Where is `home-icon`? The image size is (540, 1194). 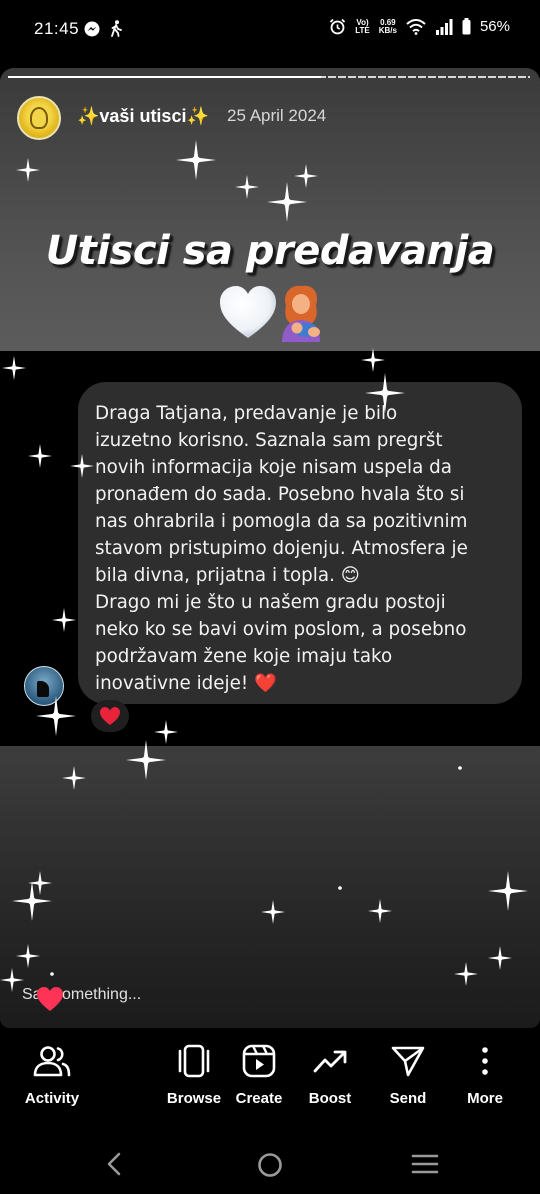
home-icon is located at coordinates (270, 1165).